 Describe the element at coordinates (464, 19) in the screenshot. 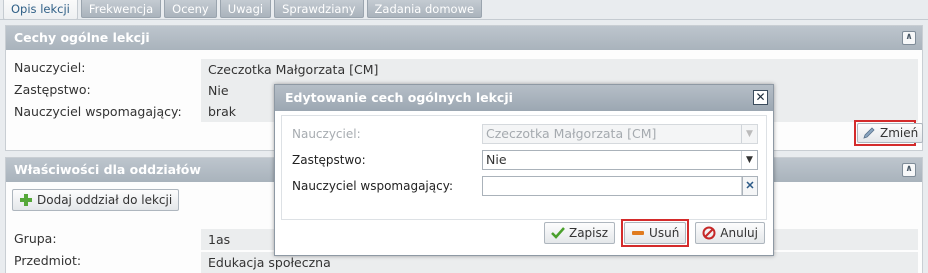

I see `tab-divider` at that location.